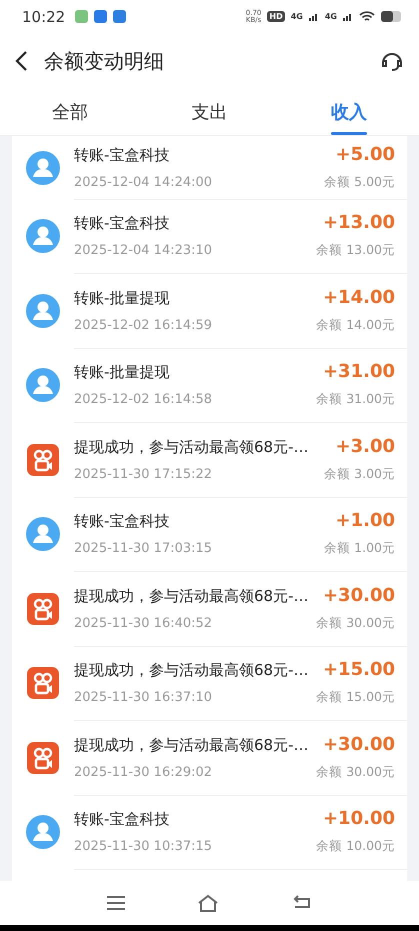 This screenshot has width=419, height=931. I want to click on clock: 10:22, so click(44, 17).